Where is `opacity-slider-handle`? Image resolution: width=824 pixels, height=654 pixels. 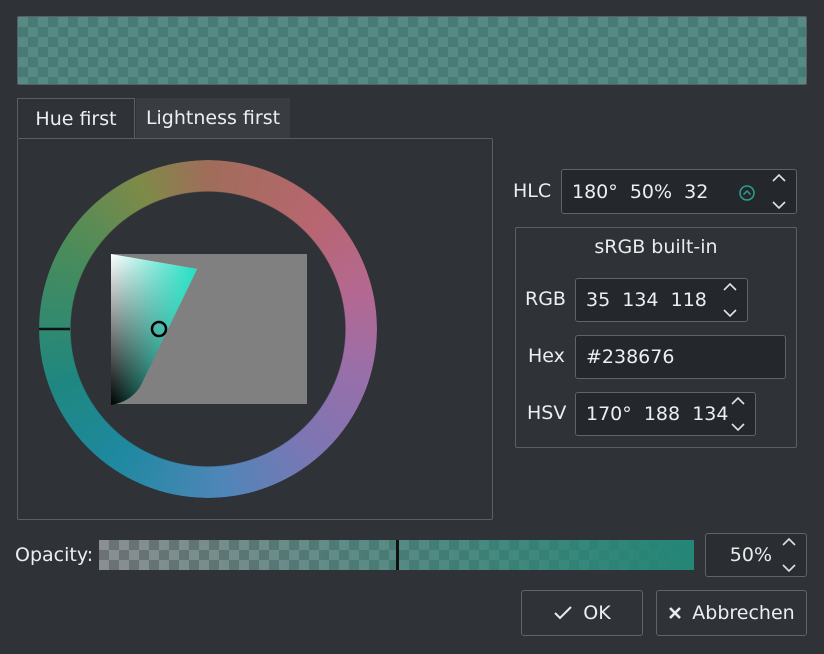 opacity-slider-handle is located at coordinates (397, 555).